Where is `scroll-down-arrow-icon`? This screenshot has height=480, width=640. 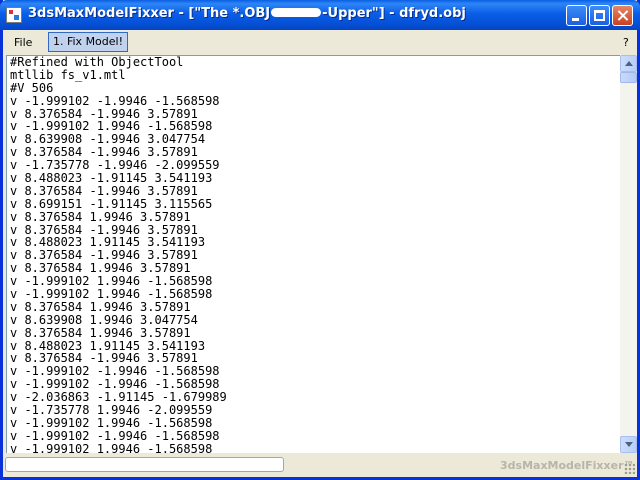
scroll-down-arrow-icon is located at coordinates (628, 444).